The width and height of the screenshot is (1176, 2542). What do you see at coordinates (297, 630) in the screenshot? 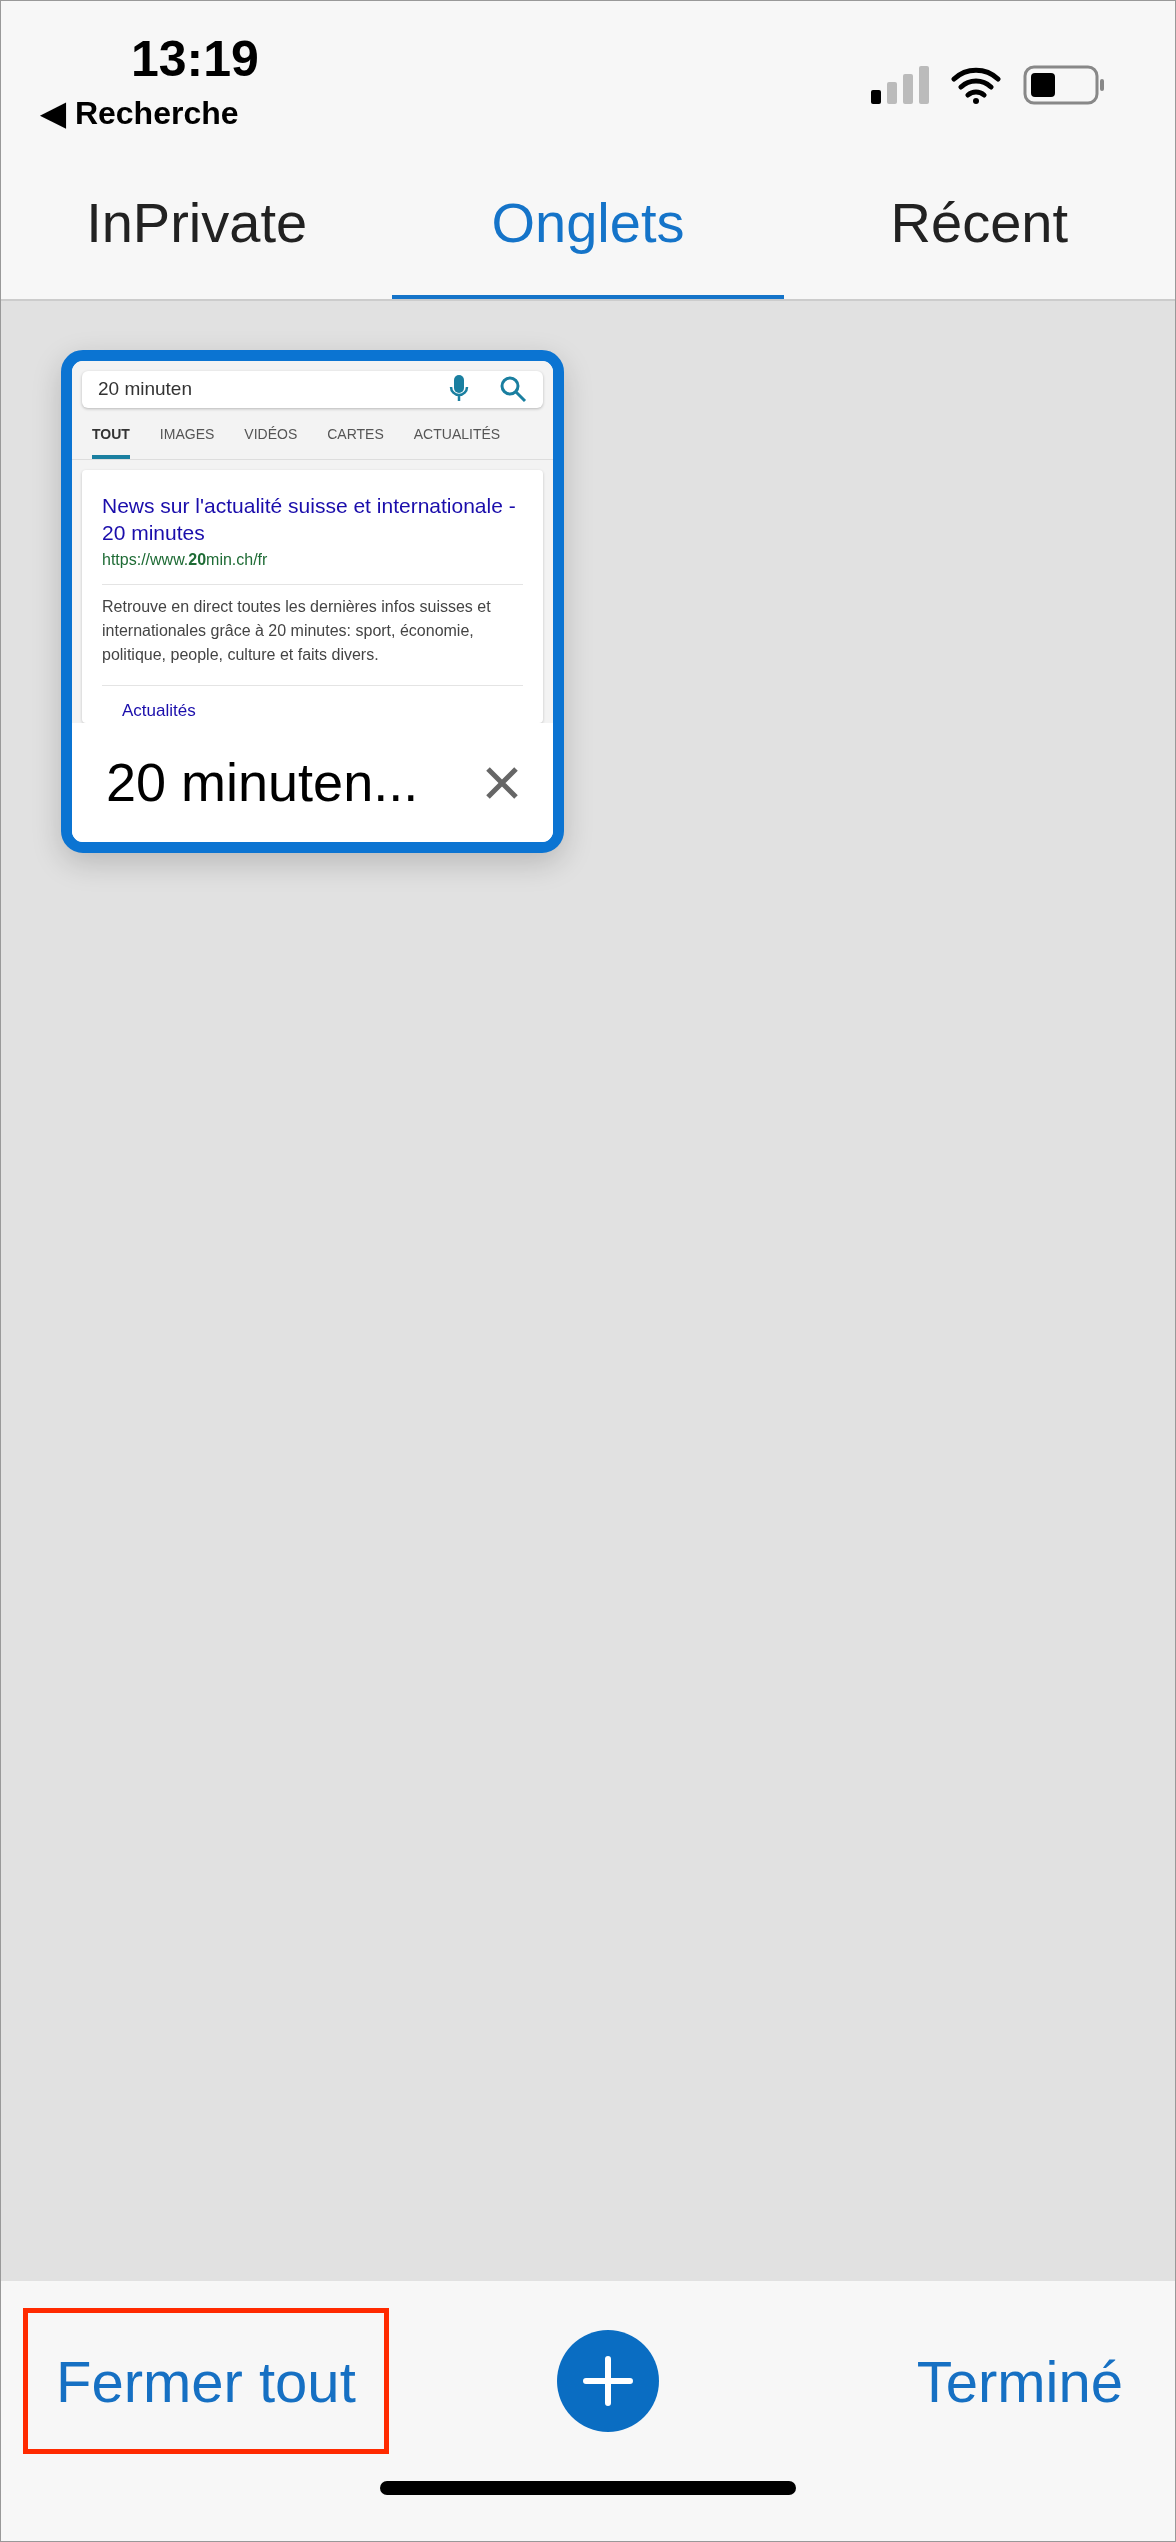
I see `result-snippet: Retrouve en direct toutes les dernières infos suisses et internationales grâce à 20 minutes: sport, économie, politique, people, culture et faits divers.` at bounding box center [297, 630].